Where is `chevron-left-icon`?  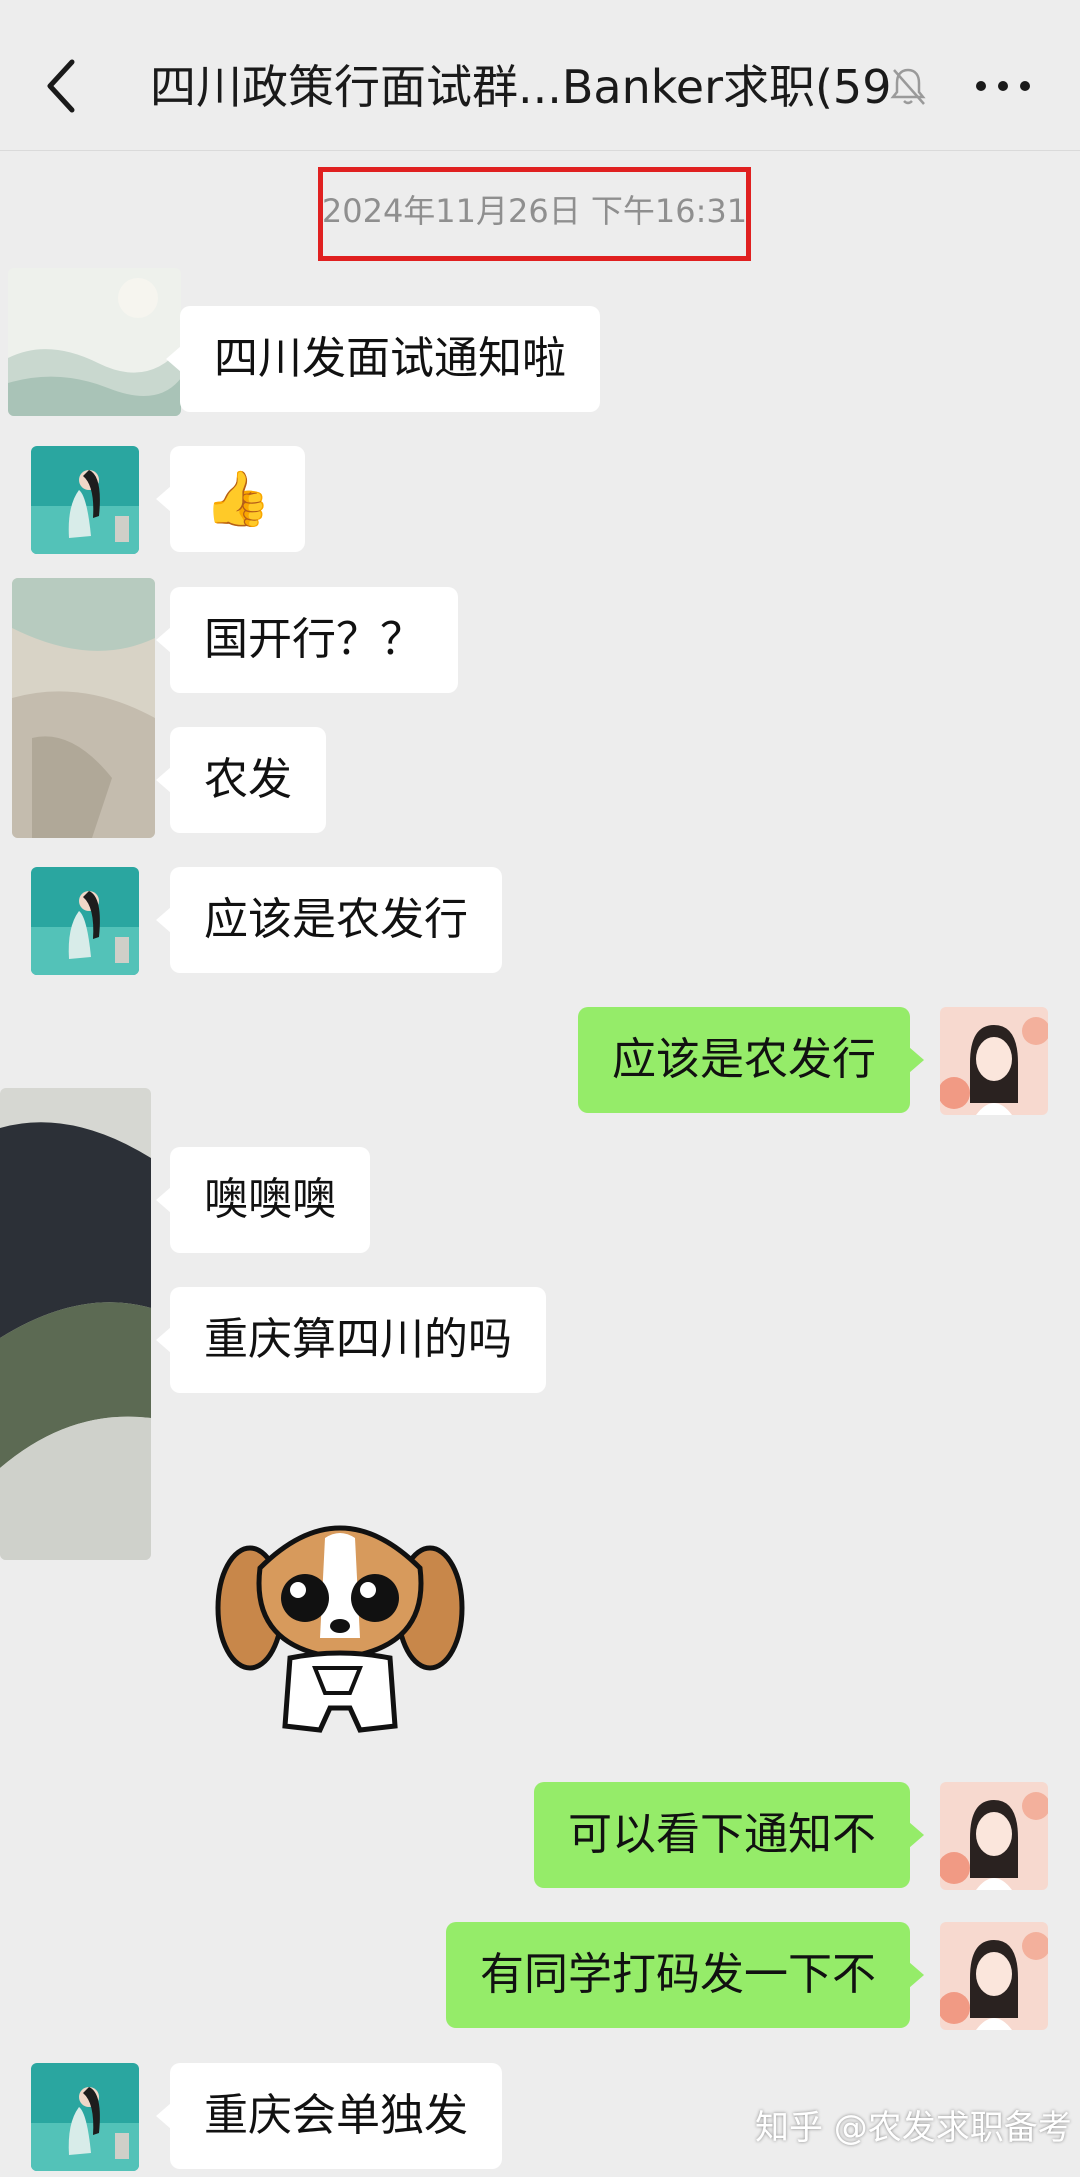
chevron-left-icon is located at coordinates (61, 86).